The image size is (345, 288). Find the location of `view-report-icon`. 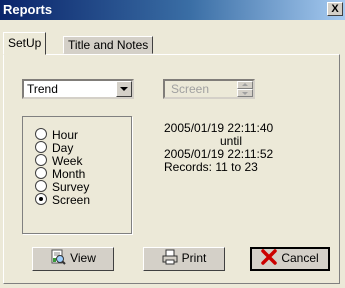

view-report-icon is located at coordinates (58, 260).